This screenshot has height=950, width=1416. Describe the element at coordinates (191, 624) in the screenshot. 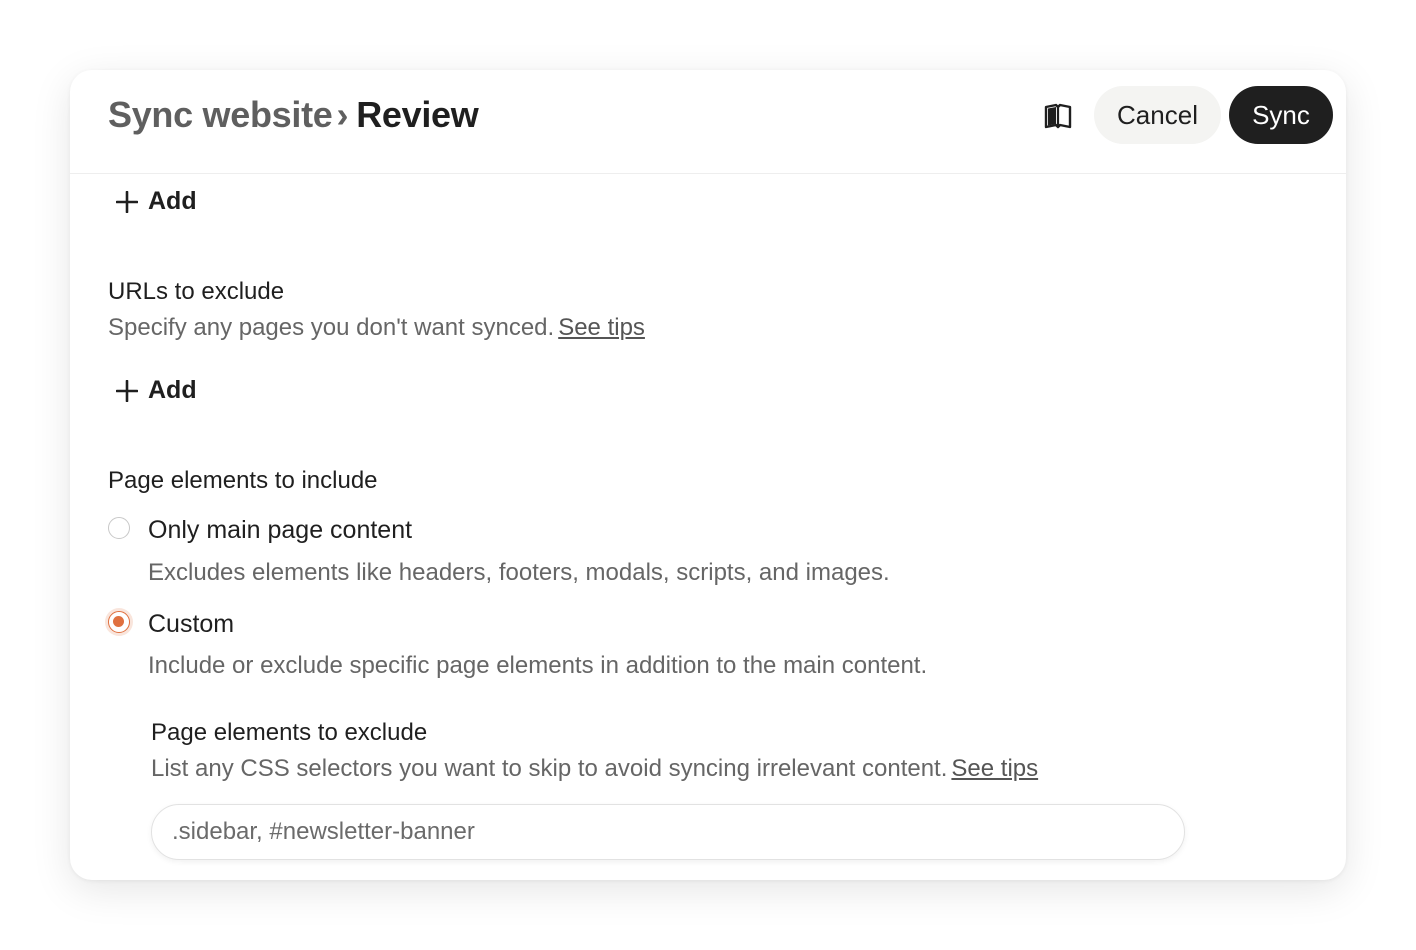

I see `option-label-custom: Custom` at that location.